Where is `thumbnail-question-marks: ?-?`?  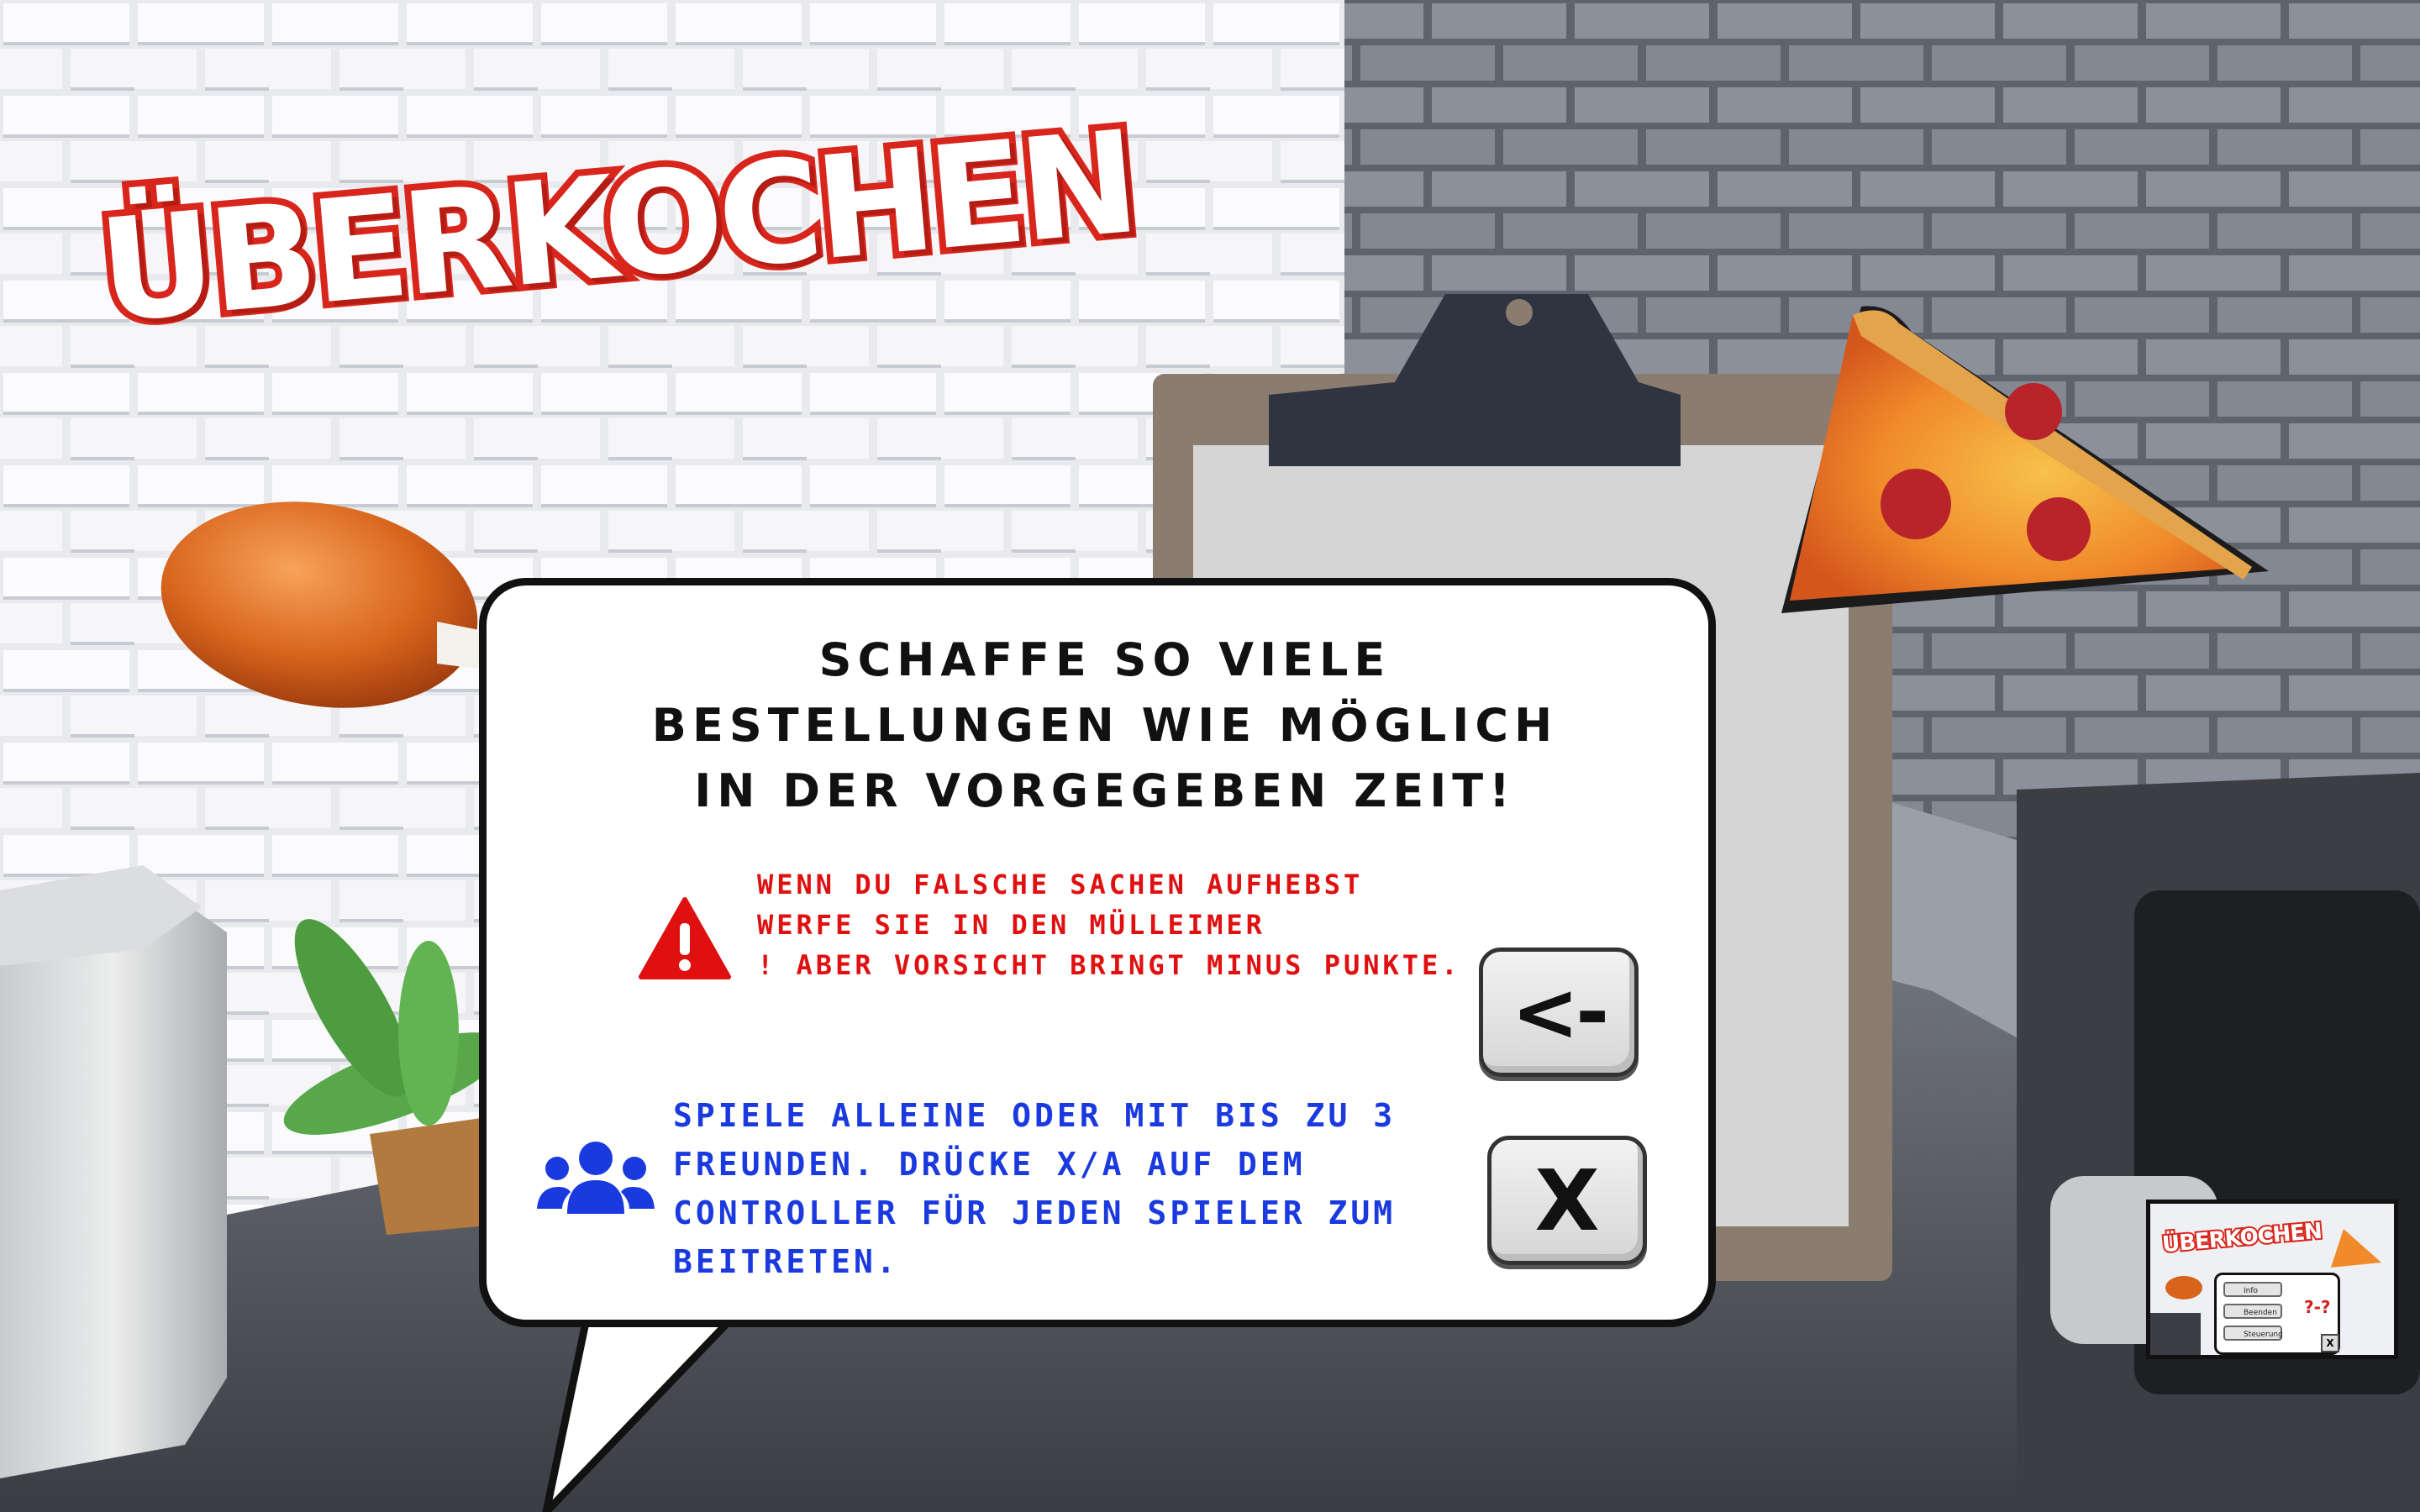 thumbnail-question-marks: ?-? is located at coordinates (2317, 1307).